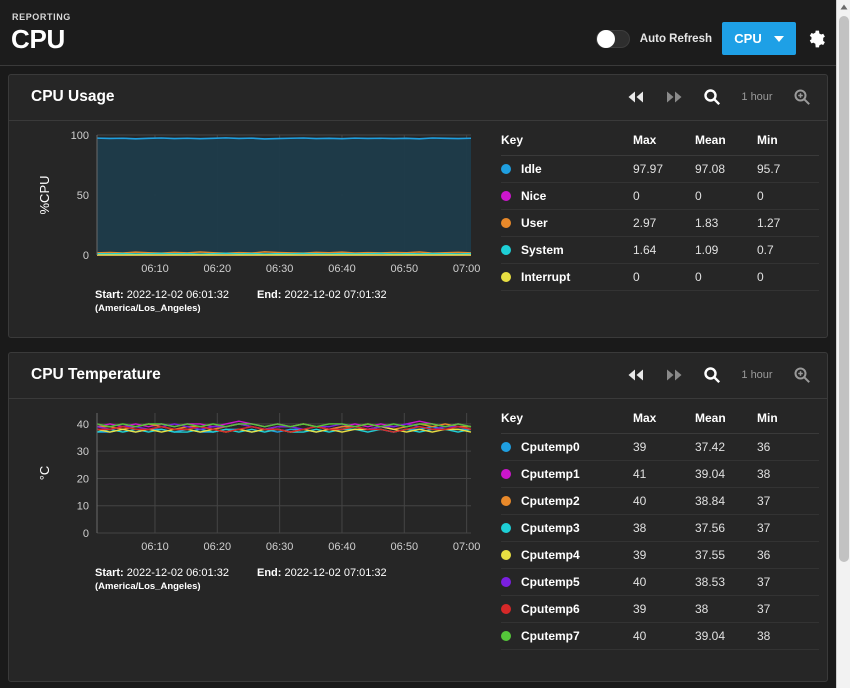 The height and width of the screenshot is (688, 850). Describe the element at coordinates (726, 501) in the screenshot. I see `legend-mean-cell: 38.84` at that location.